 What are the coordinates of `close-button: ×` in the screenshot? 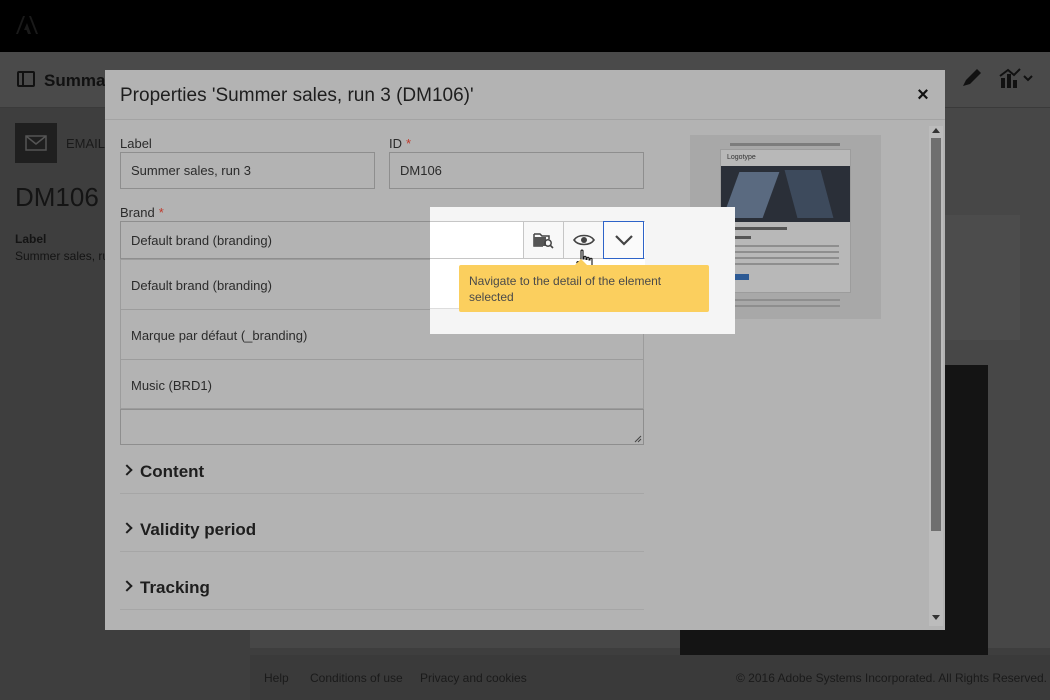 It's located at (923, 96).